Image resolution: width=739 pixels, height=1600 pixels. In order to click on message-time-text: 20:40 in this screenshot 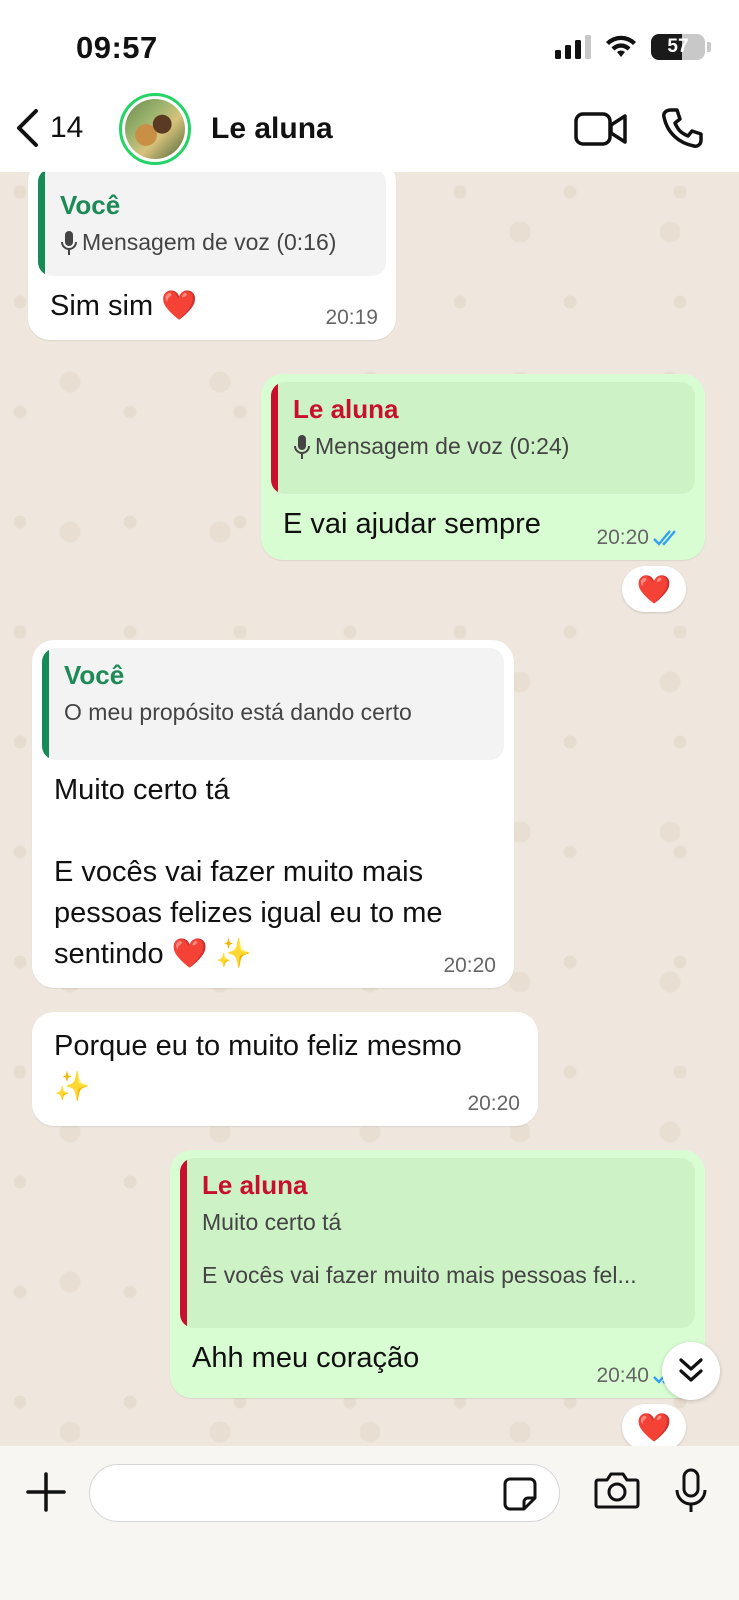, I will do `click(622, 1375)`.